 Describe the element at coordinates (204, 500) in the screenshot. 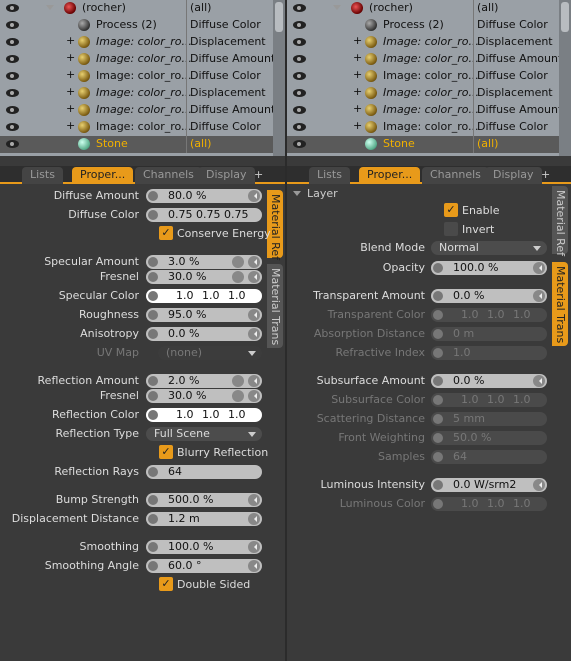

I see `bump-strength-field: 500.0 %` at that location.